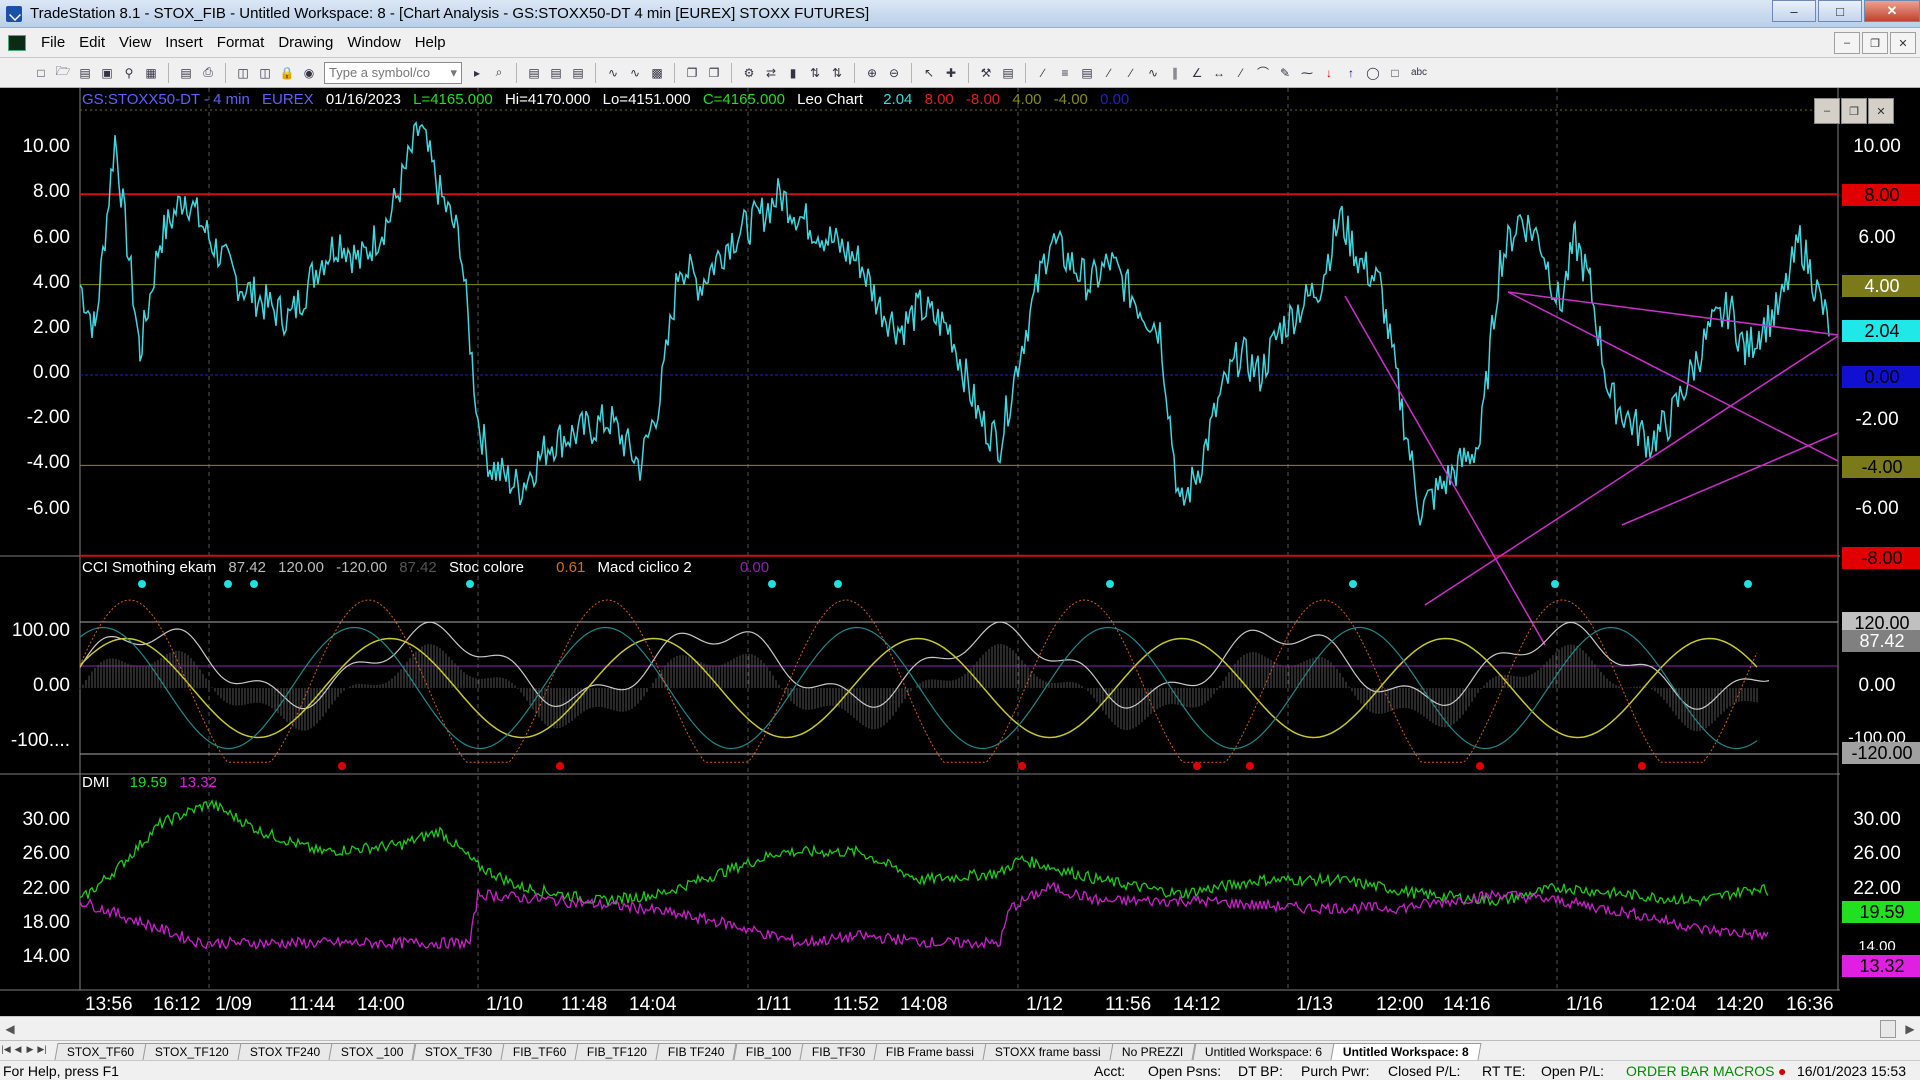 Image resolution: width=1920 pixels, height=1080 pixels. I want to click on chart-window-icon, so click(17, 42).